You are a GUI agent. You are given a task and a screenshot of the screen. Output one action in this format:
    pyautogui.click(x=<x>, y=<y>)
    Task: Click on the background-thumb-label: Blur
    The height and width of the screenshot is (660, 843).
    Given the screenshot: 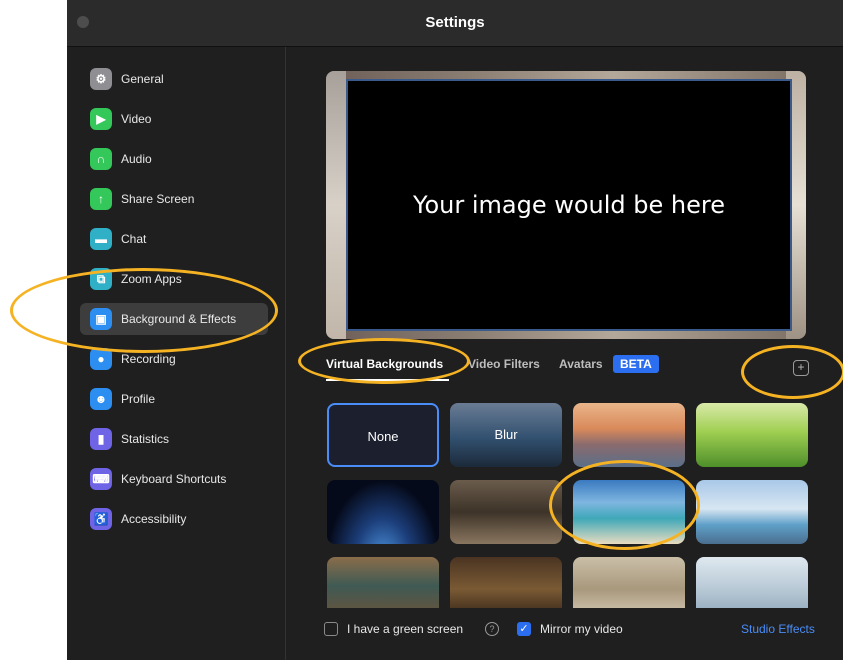 What is the action you would take?
    pyautogui.click(x=506, y=434)
    